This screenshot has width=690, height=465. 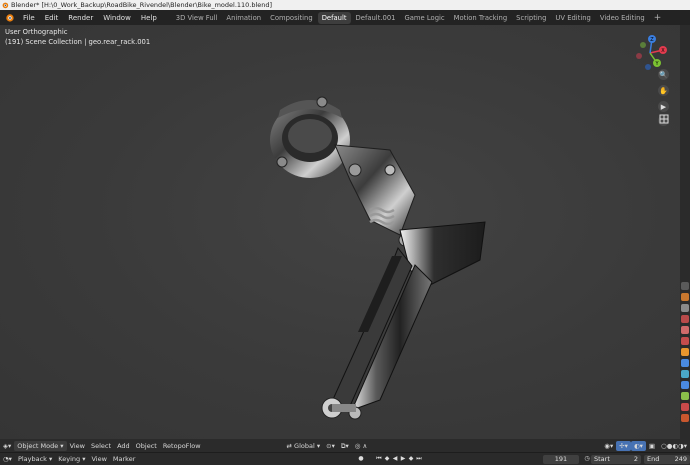 What do you see at coordinates (425, 18) in the screenshot?
I see `tab-game-logic: Game Logic` at bounding box center [425, 18].